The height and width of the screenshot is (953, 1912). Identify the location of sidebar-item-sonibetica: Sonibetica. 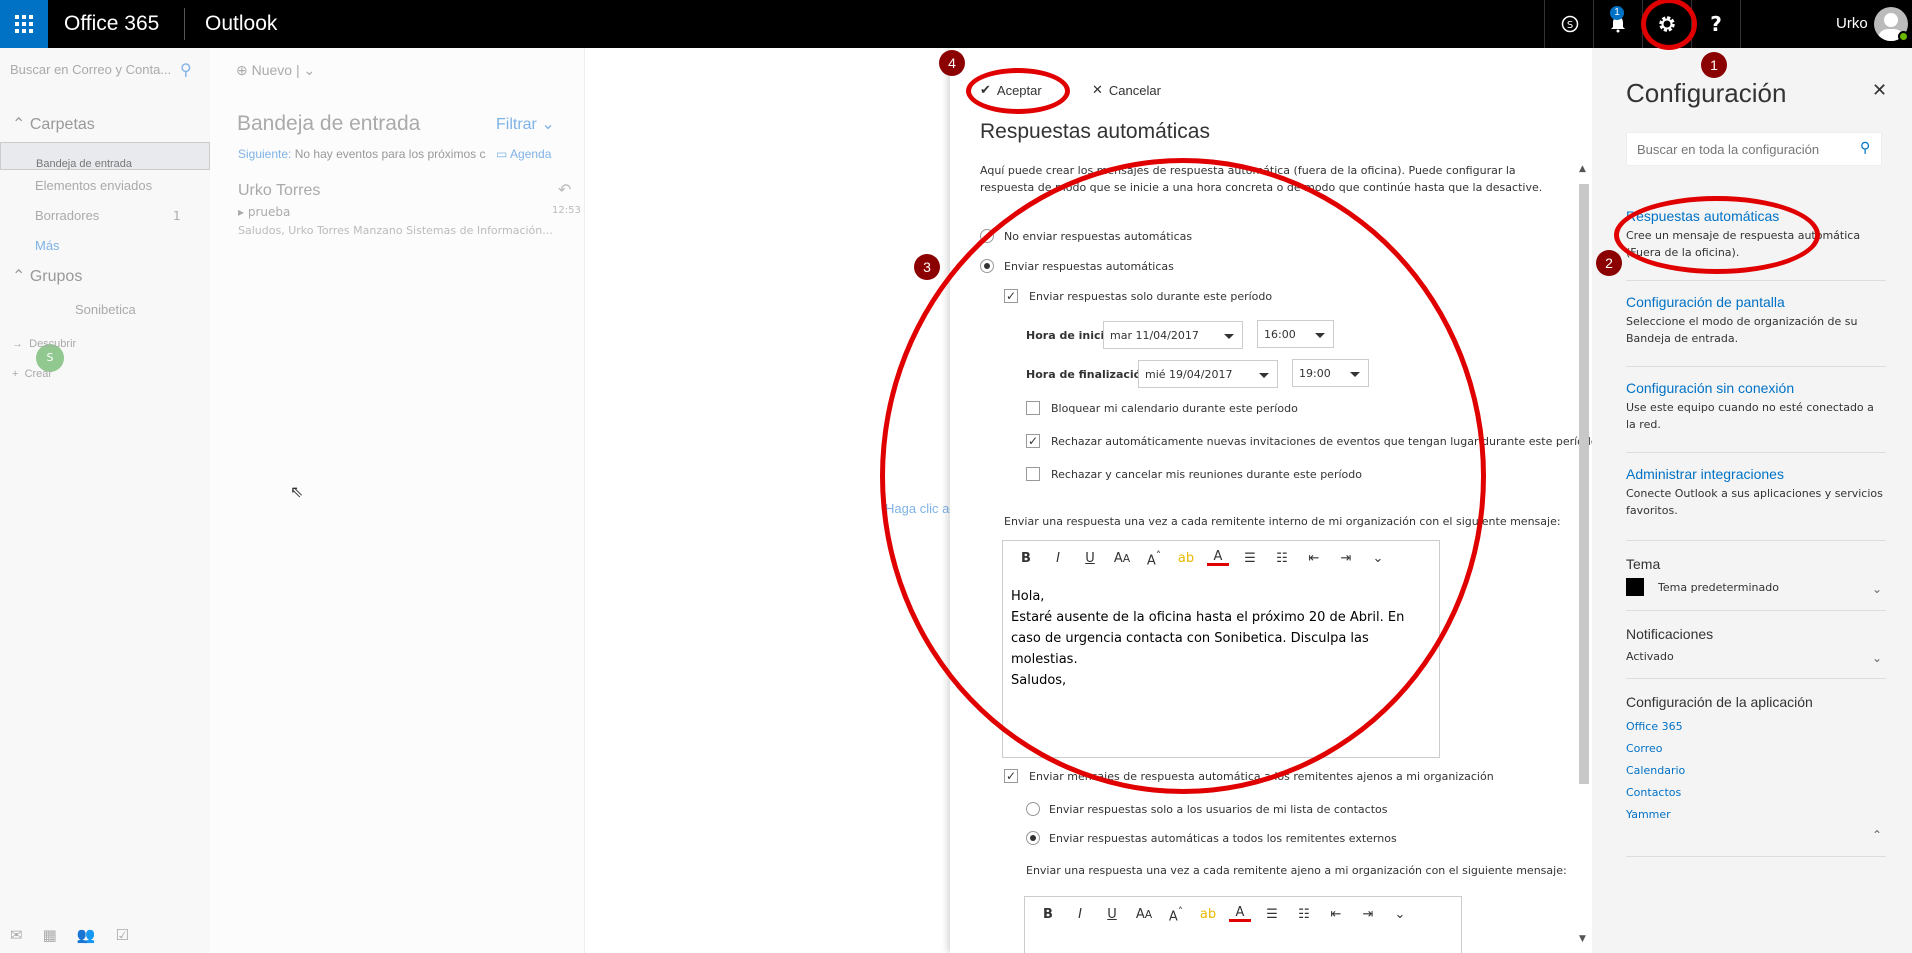
(105, 309).